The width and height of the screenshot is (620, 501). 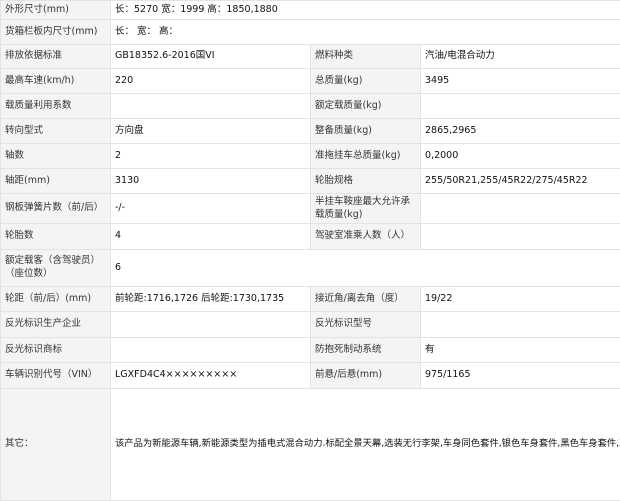 I want to click on row-label: 最高车速(km/h), so click(x=56, y=81).